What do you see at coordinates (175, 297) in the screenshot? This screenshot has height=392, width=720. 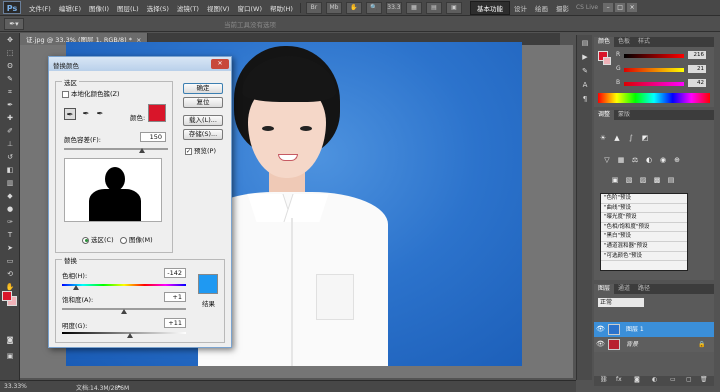 I see `saturation-field: +1` at bounding box center [175, 297].